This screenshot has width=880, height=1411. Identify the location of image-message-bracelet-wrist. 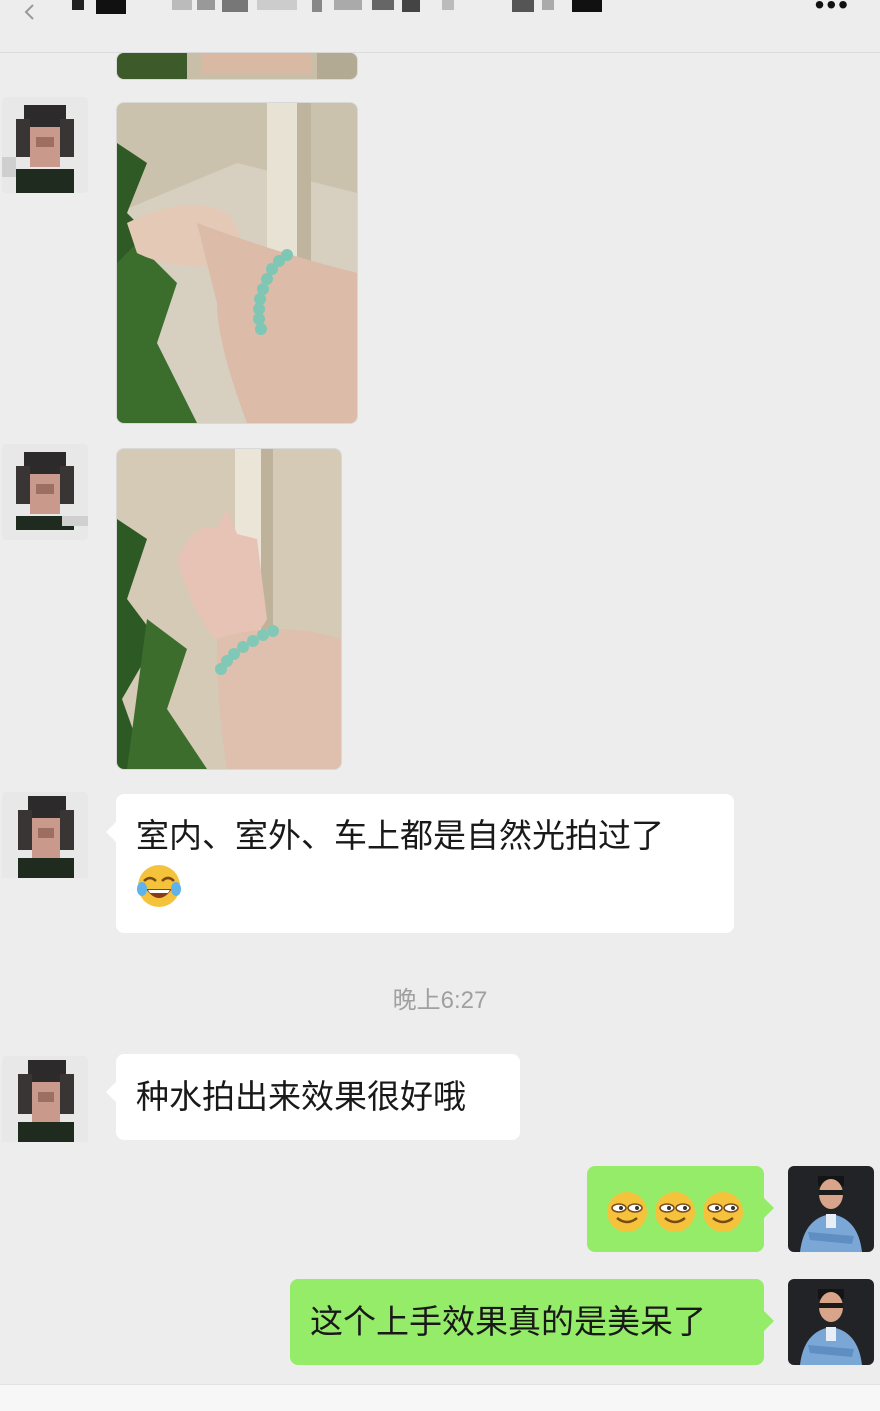
(237, 263).